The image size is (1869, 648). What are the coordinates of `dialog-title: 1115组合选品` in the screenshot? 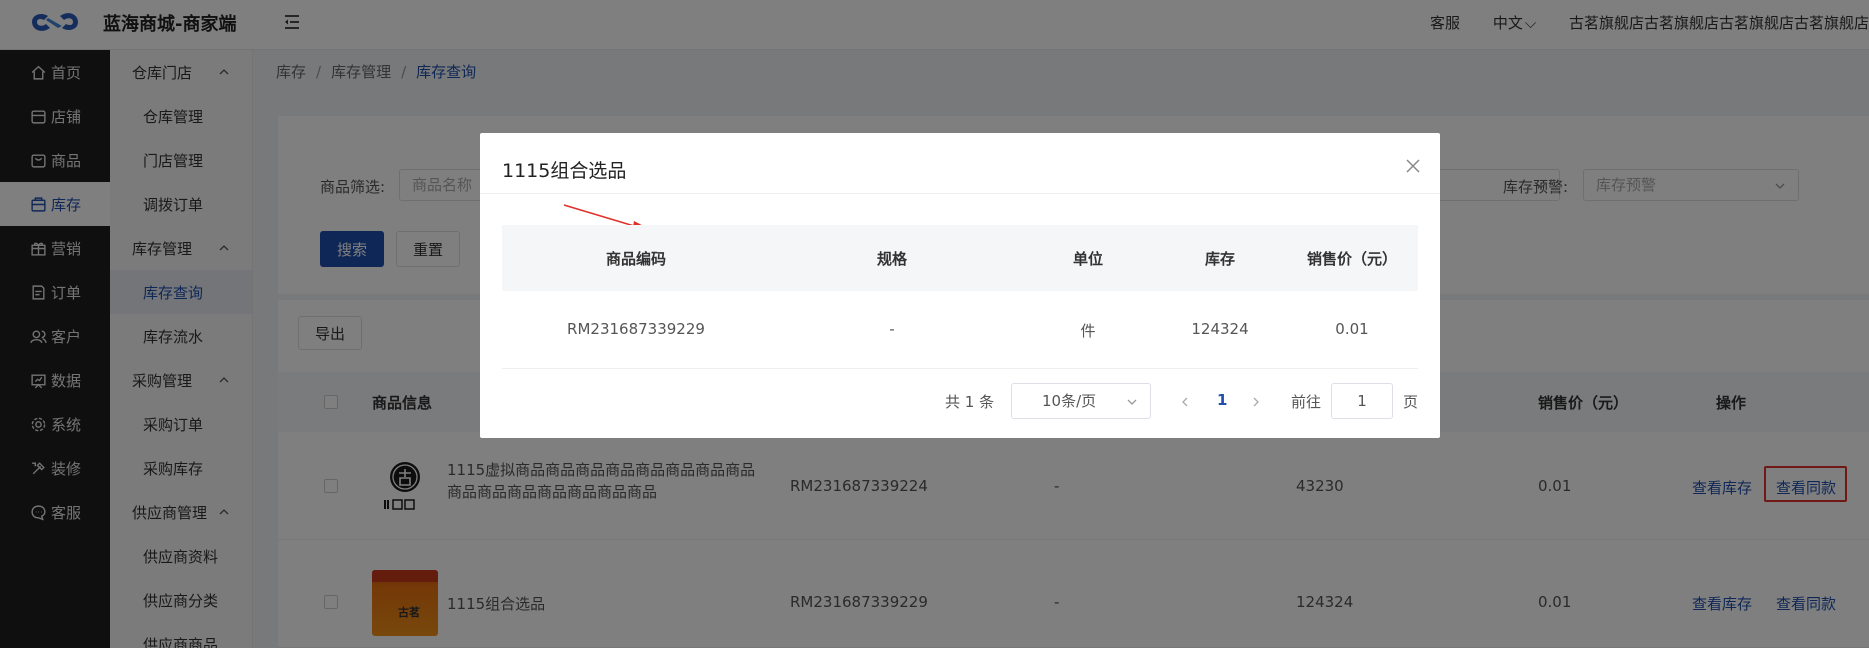 It's located at (564, 171).